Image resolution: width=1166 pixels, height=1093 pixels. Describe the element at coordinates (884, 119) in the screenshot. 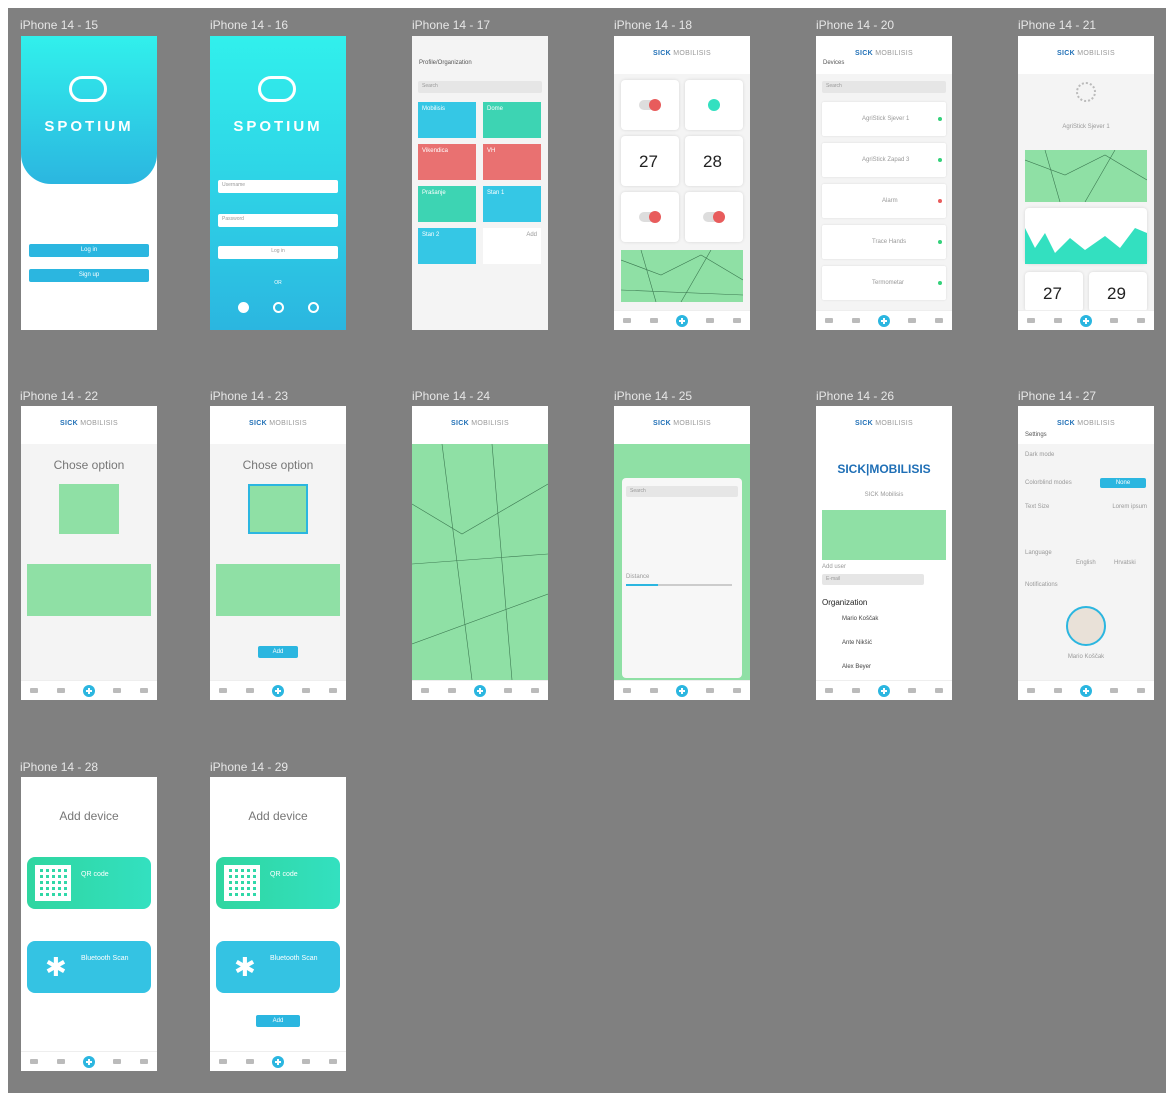

I see `device-row: AgriStick Sjever 1` at that location.